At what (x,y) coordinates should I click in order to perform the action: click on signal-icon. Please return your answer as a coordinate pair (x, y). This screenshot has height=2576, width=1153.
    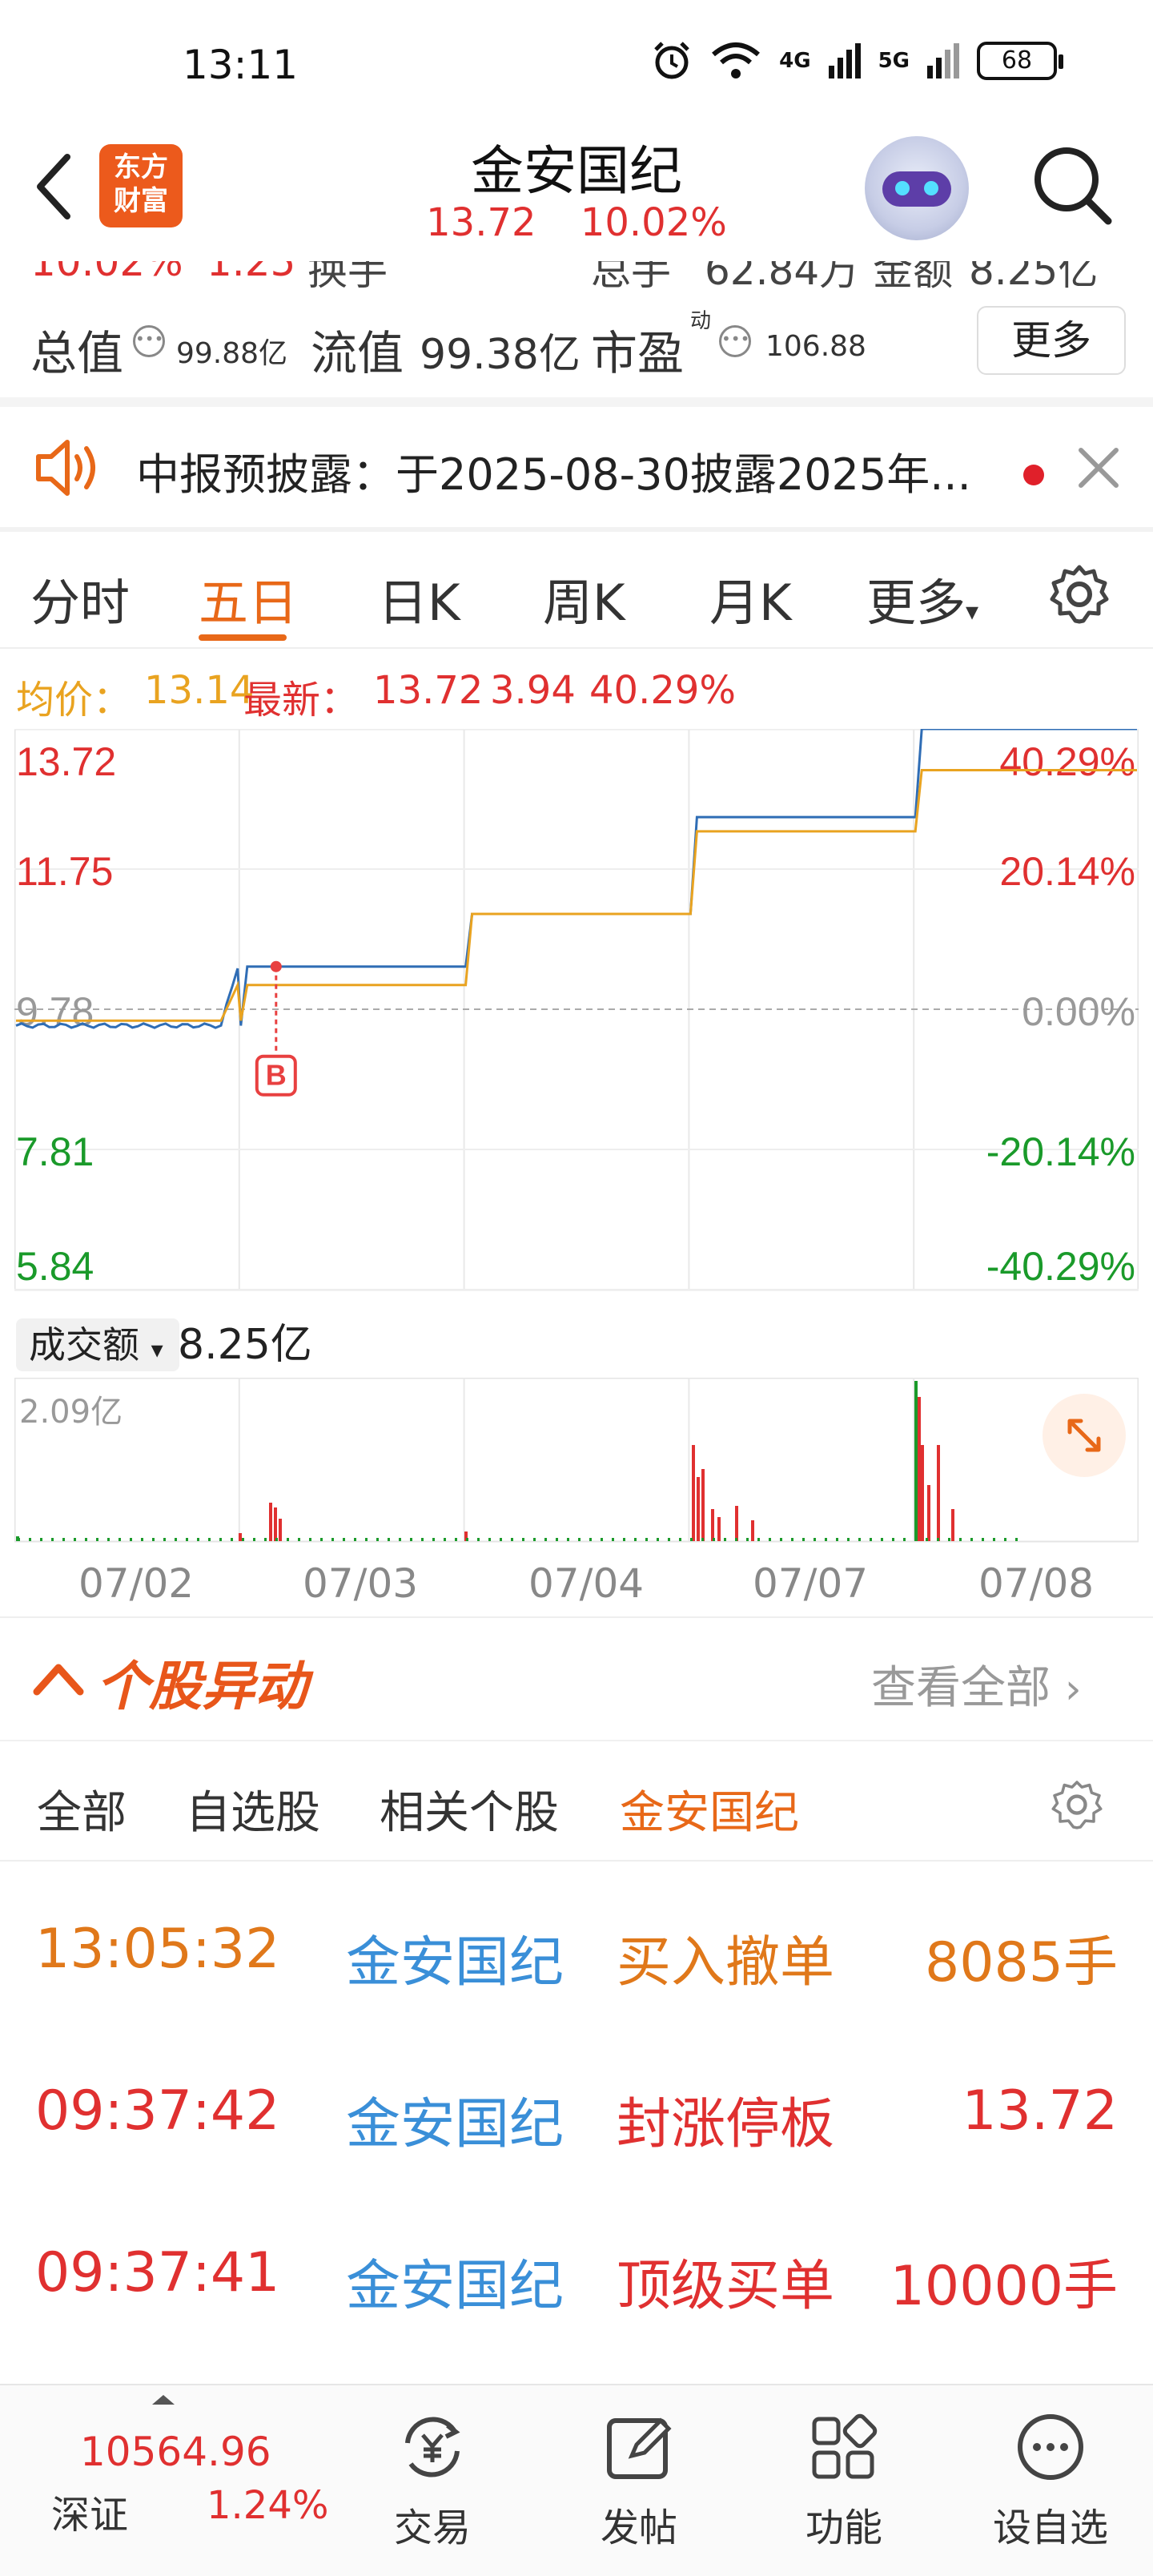
    Looking at the image, I should click on (845, 61).